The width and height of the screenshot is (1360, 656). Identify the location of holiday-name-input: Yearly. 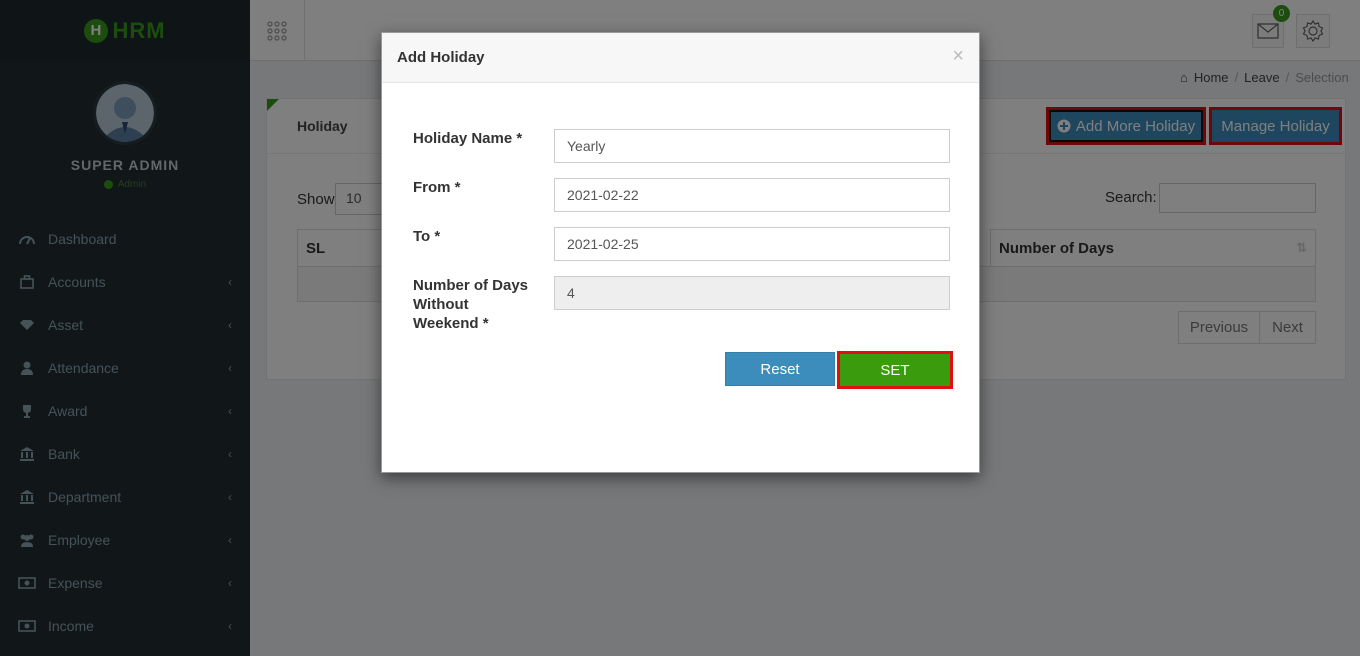
(752, 146).